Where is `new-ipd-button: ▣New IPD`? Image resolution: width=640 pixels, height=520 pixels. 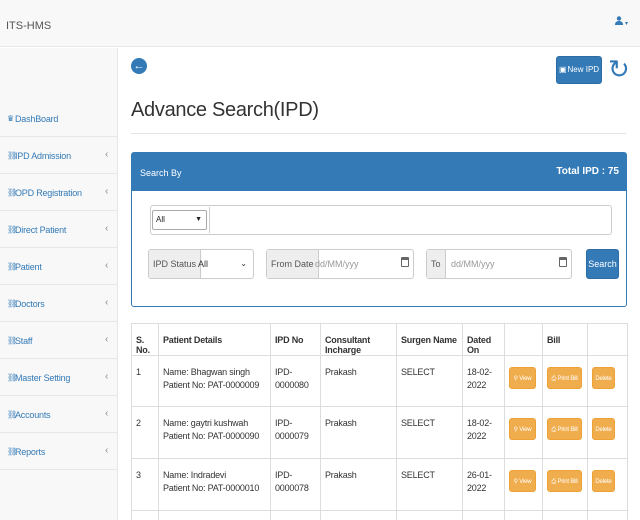 new-ipd-button: ▣New IPD is located at coordinates (579, 70).